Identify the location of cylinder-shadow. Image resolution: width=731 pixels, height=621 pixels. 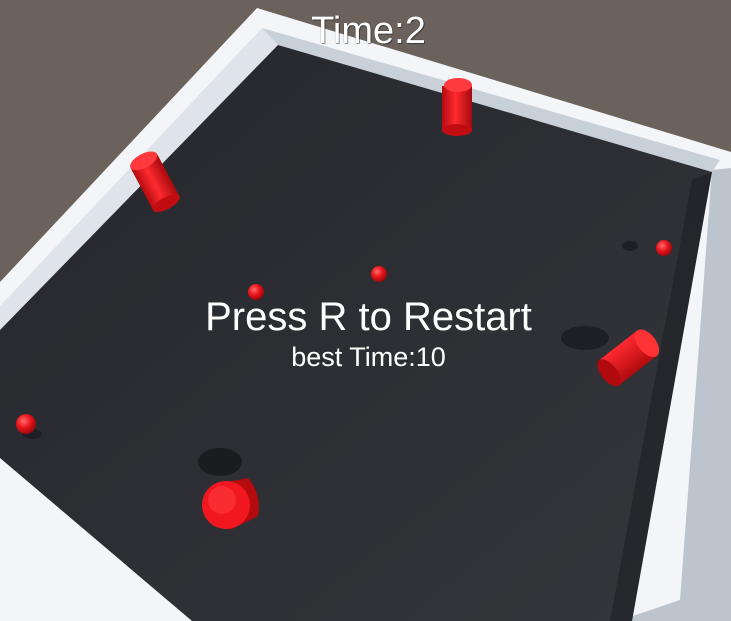
(220, 462).